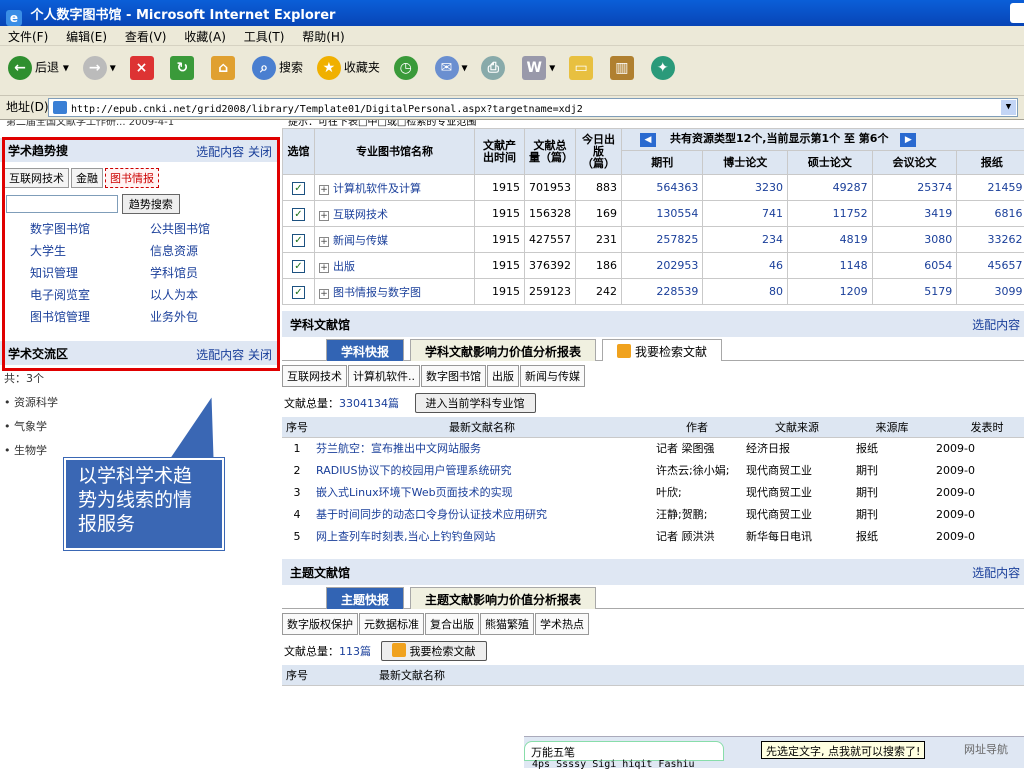  What do you see at coordinates (990, 188) in the screenshot?
I see `cell-bz: 21459` at bounding box center [990, 188].